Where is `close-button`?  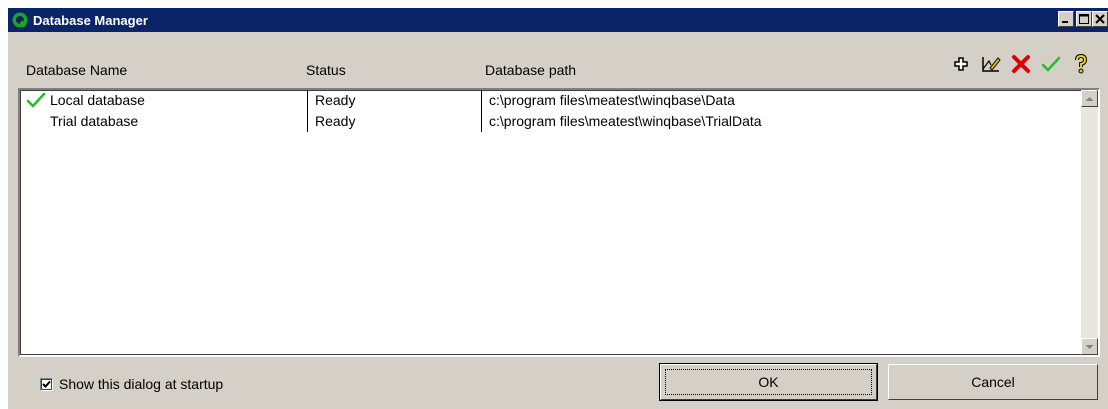
close-button is located at coordinates (1100, 19).